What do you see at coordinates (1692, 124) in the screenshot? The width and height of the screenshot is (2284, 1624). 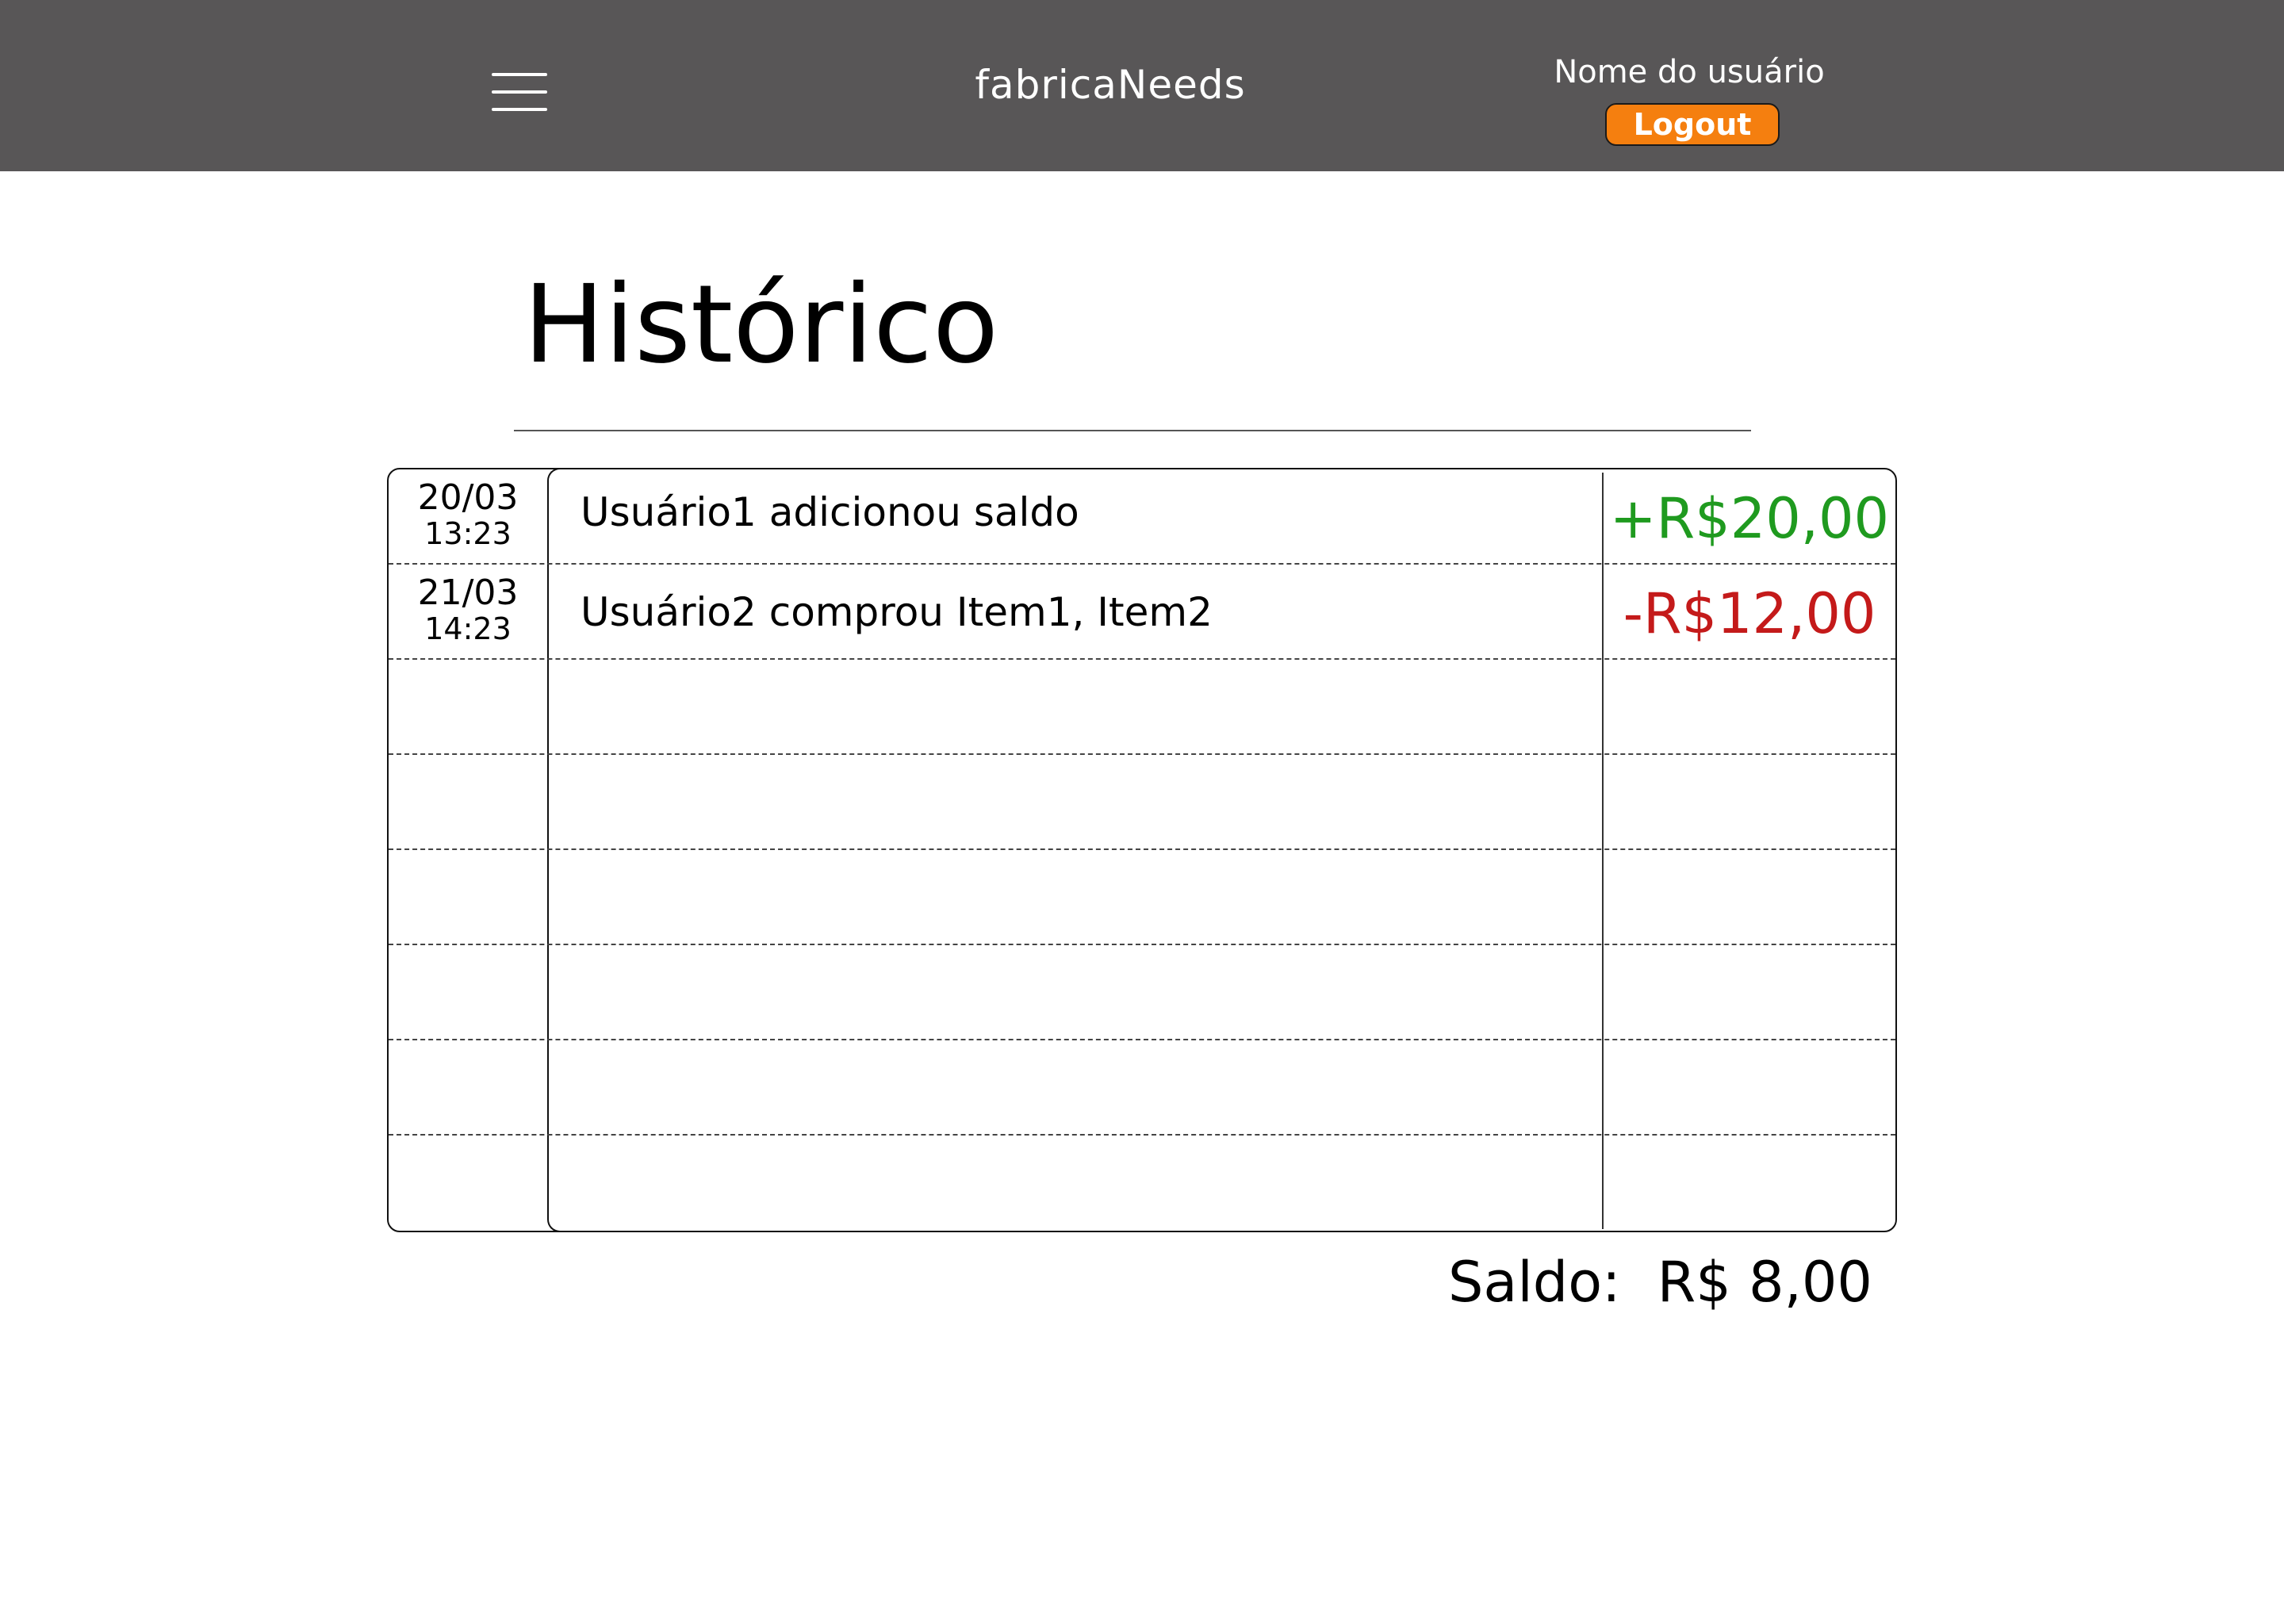 I see `logout-button: Logout` at bounding box center [1692, 124].